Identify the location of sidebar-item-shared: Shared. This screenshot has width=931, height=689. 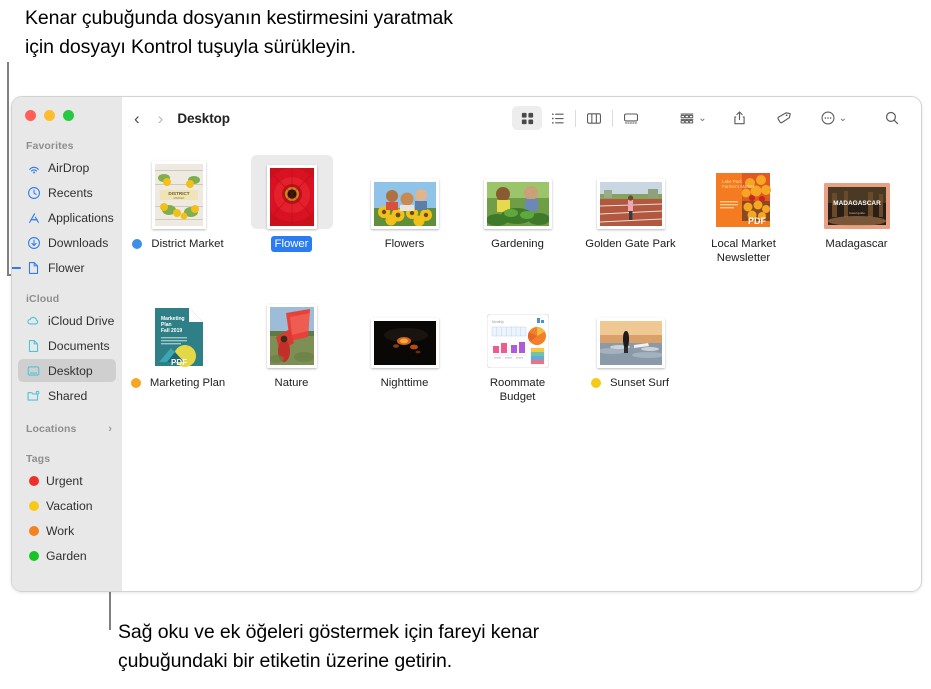
(67, 395).